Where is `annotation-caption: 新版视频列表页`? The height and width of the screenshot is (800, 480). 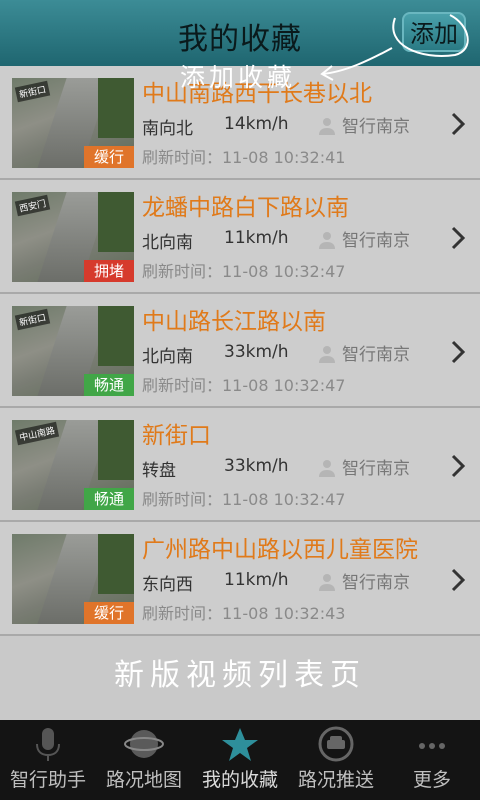
annotation-caption: 新版视频列表页 is located at coordinates (240, 675).